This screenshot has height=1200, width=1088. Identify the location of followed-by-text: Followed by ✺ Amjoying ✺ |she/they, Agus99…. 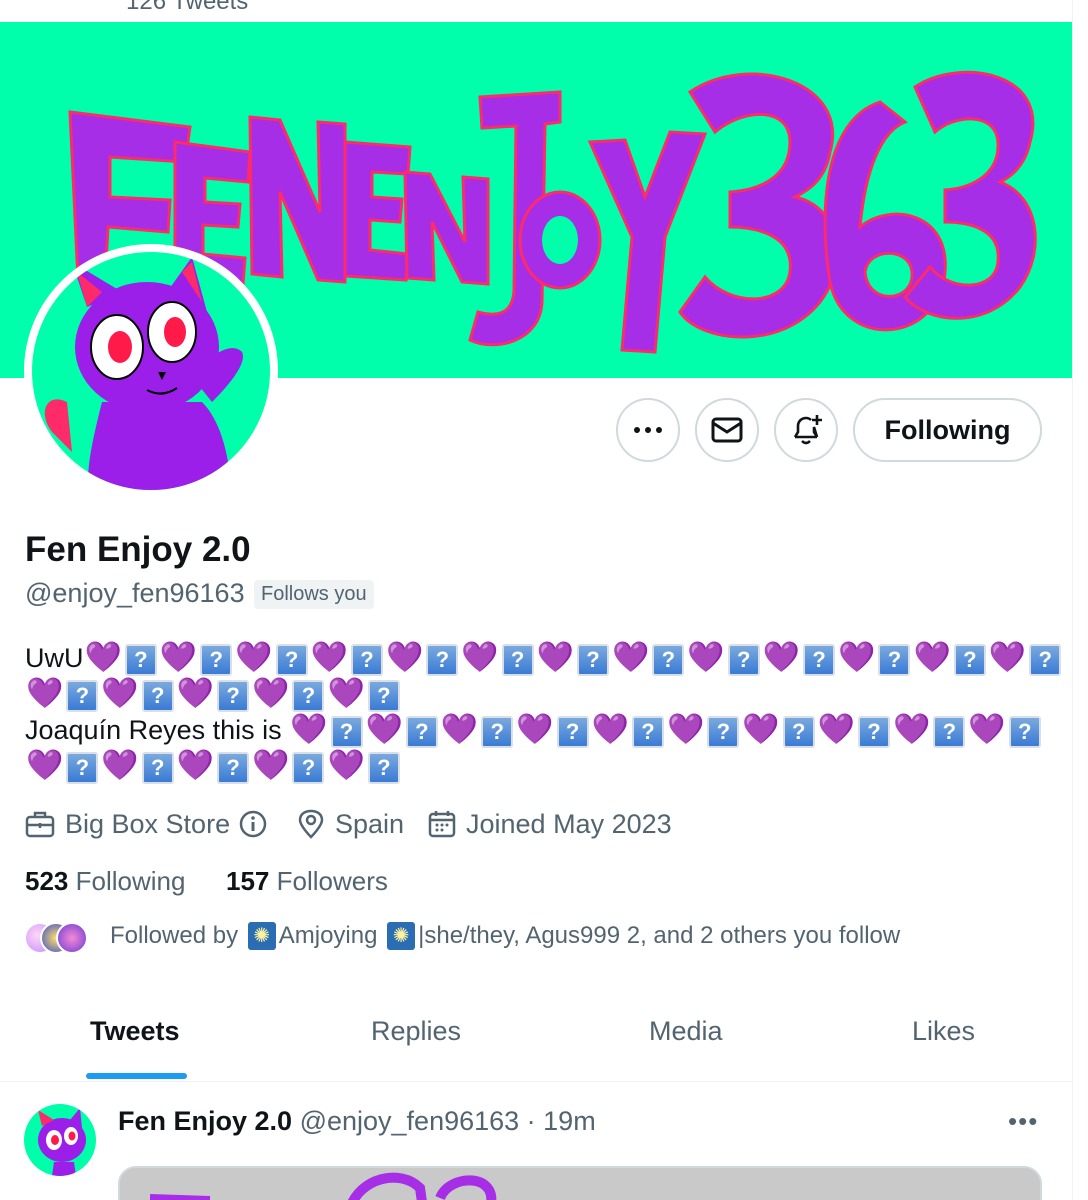
(505, 936).